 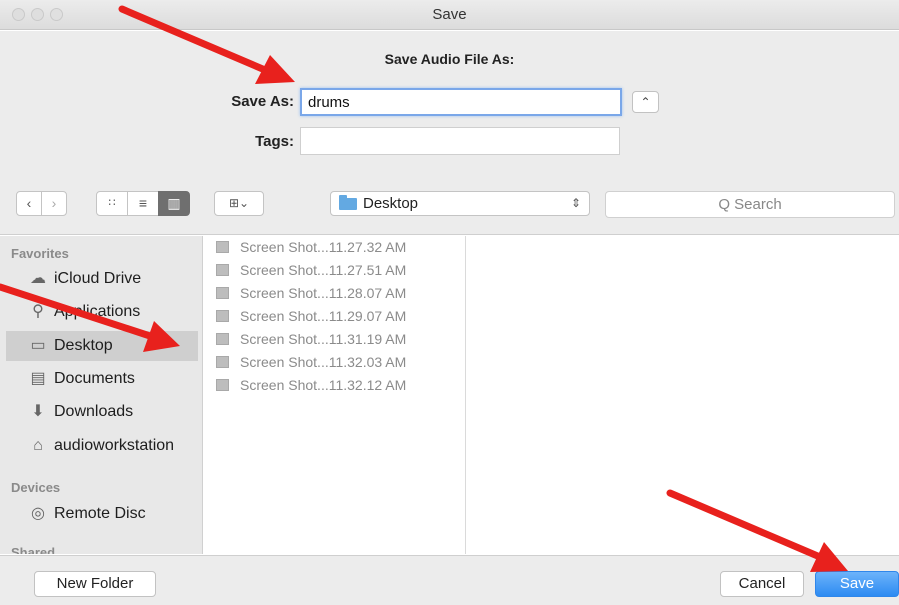 I want to click on title-bar: Save, so click(x=449, y=15).